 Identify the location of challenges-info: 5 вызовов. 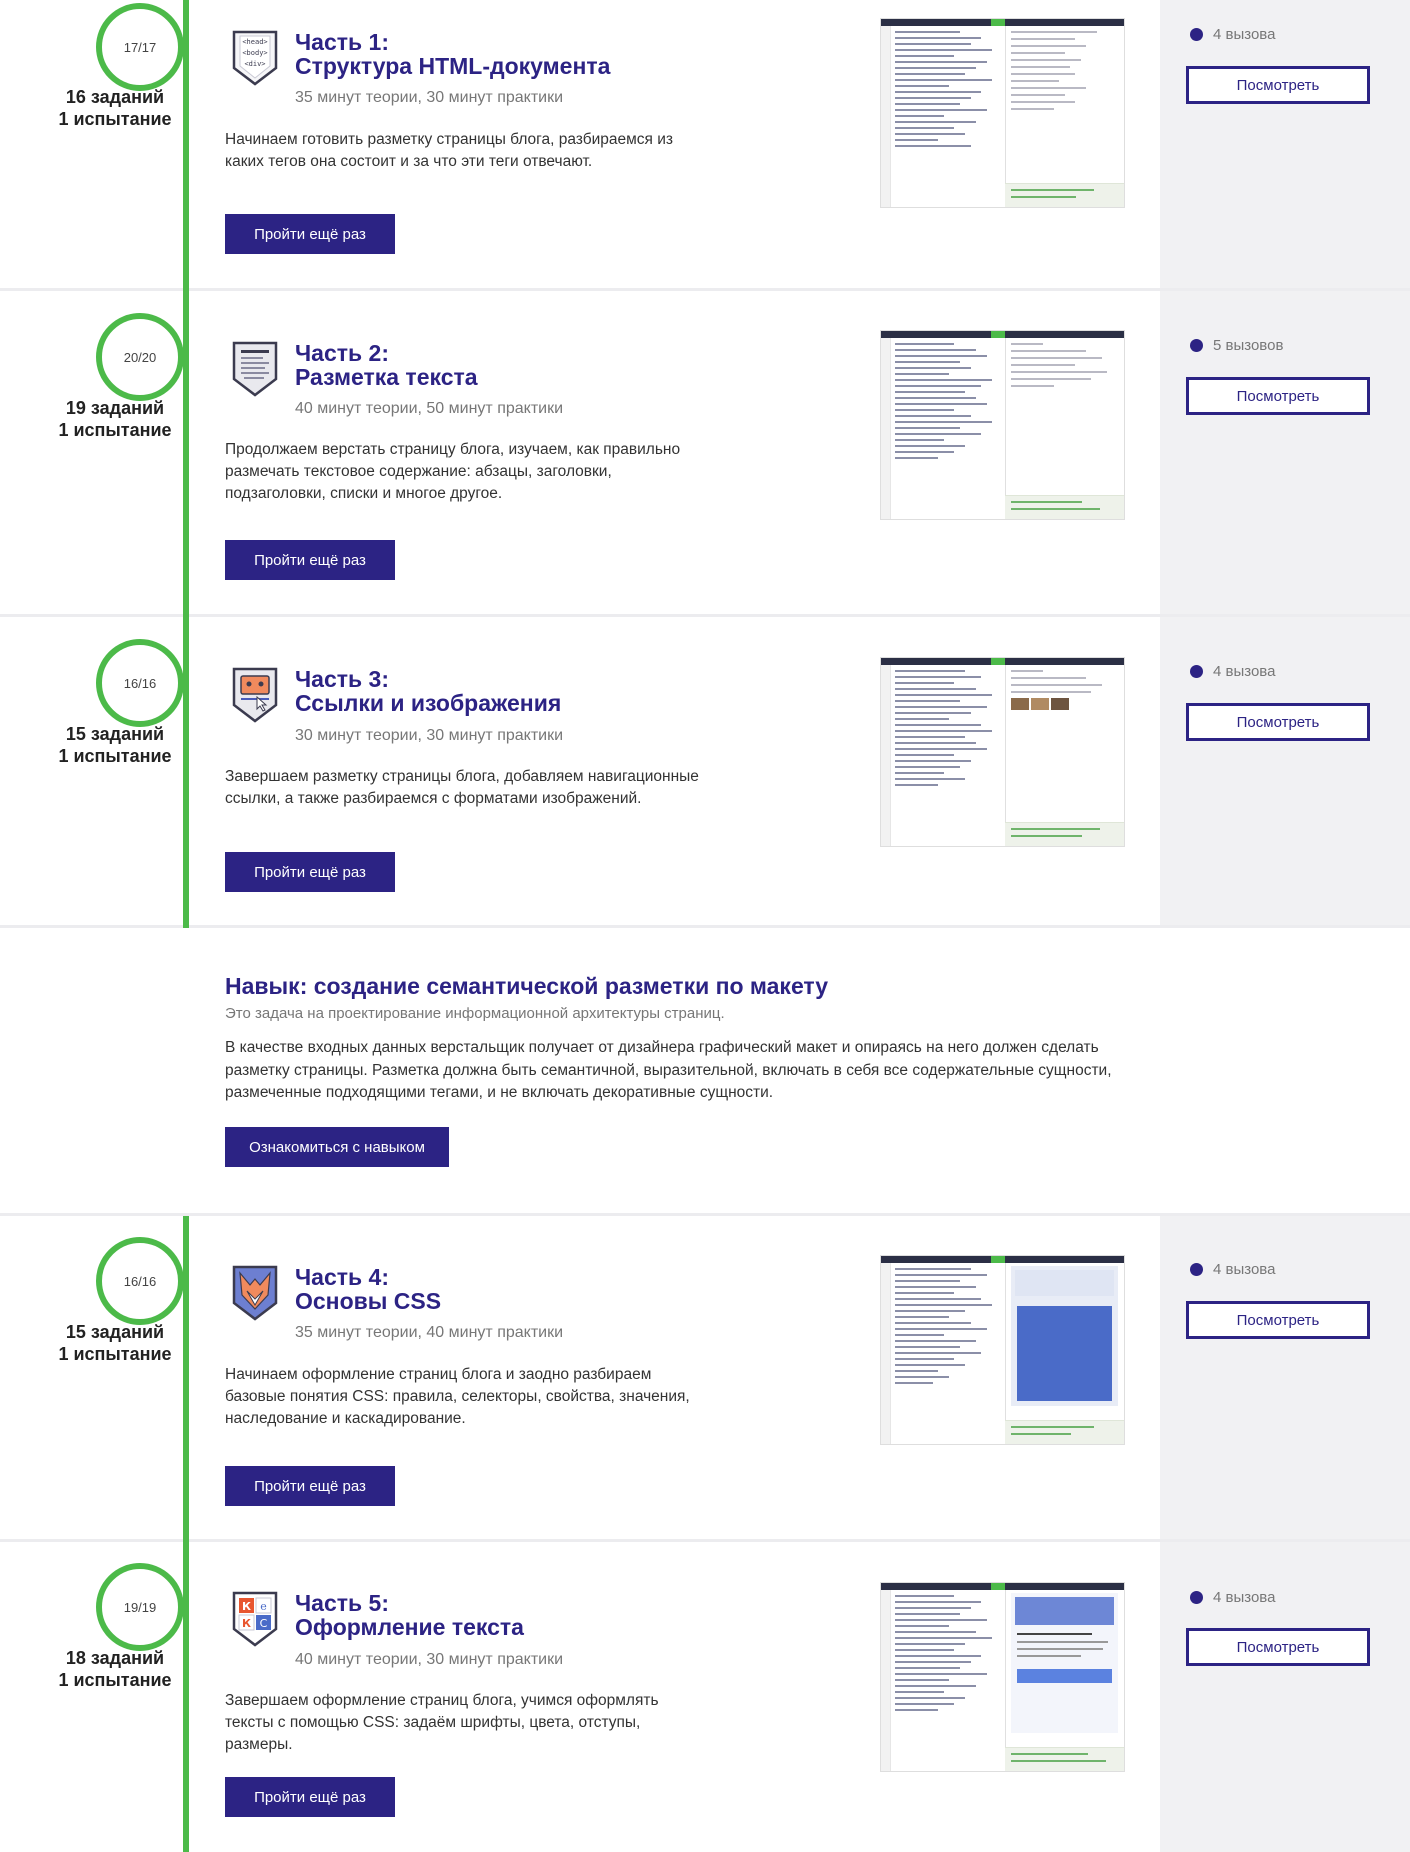
(1236, 345).